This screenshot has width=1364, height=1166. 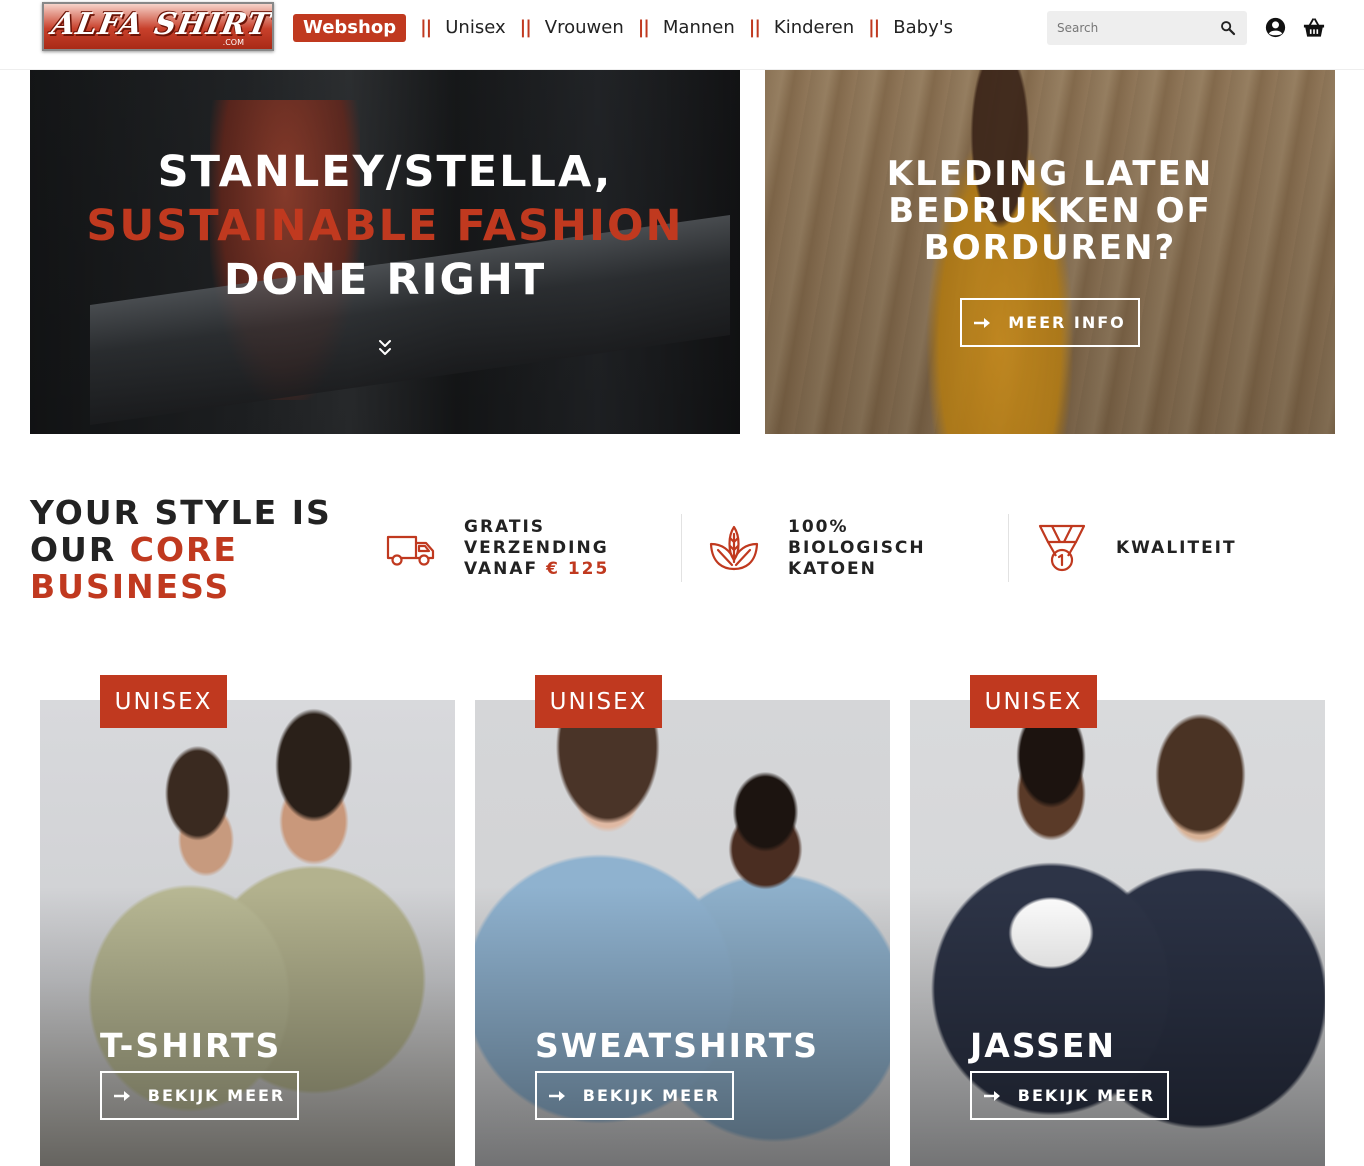 I want to click on feature-text: GRATIS VERZENDING VANAF € 125, so click(x=536, y=548).